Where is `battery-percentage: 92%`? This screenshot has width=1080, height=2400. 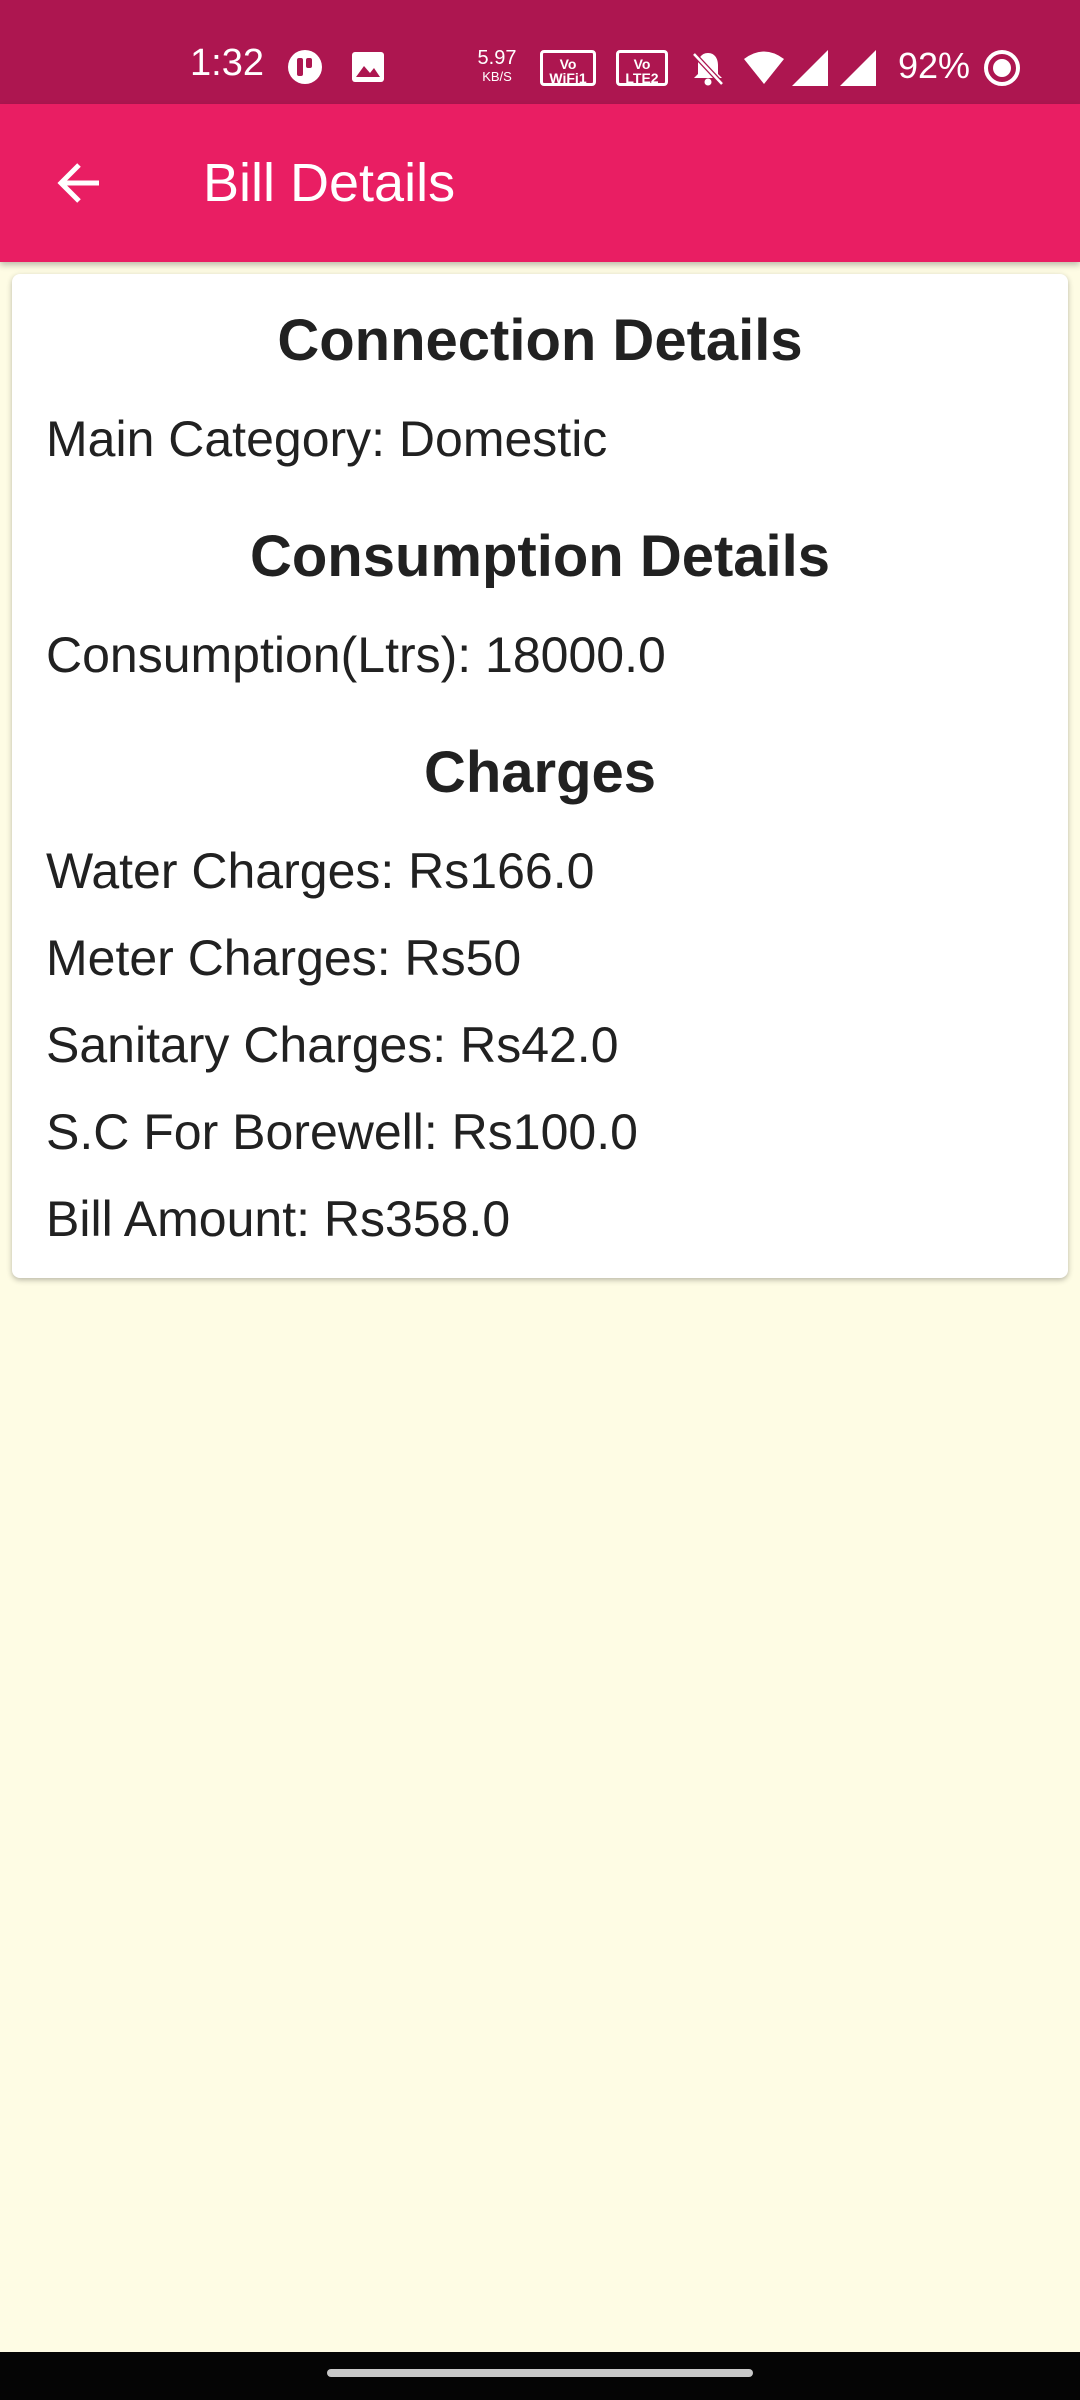
battery-percentage: 92% is located at coordinates (934, 65).